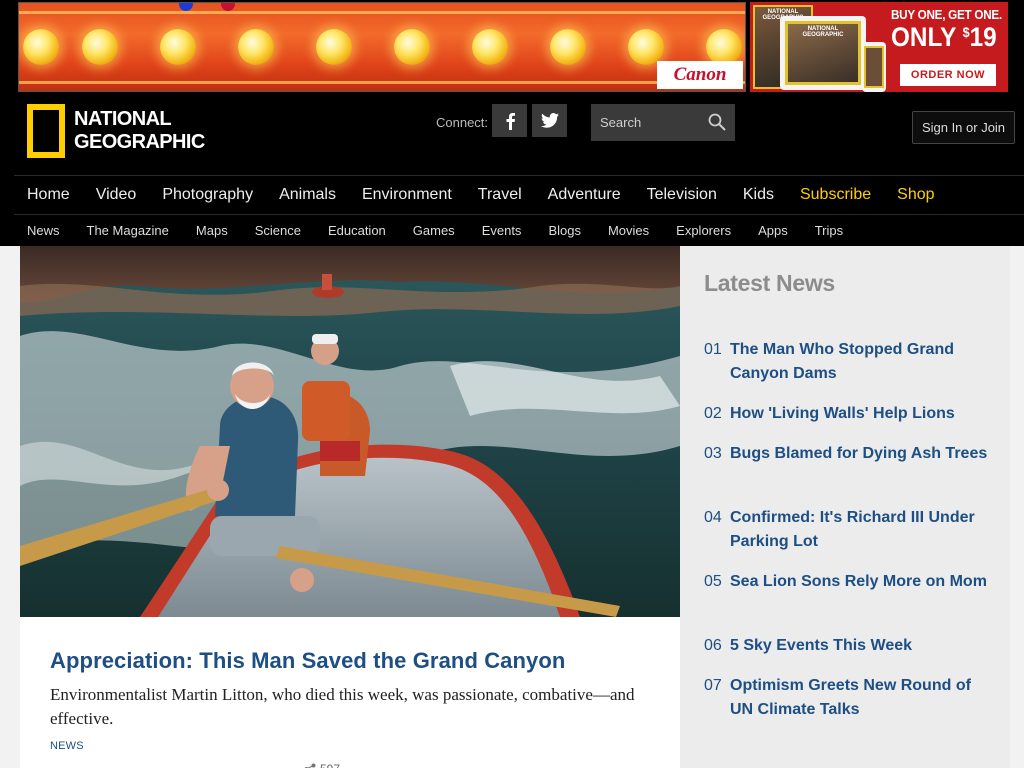 This screenshot has width=1024, height=768. I want to click on subnav-item-blogs: Blogs, so click(565, 230).